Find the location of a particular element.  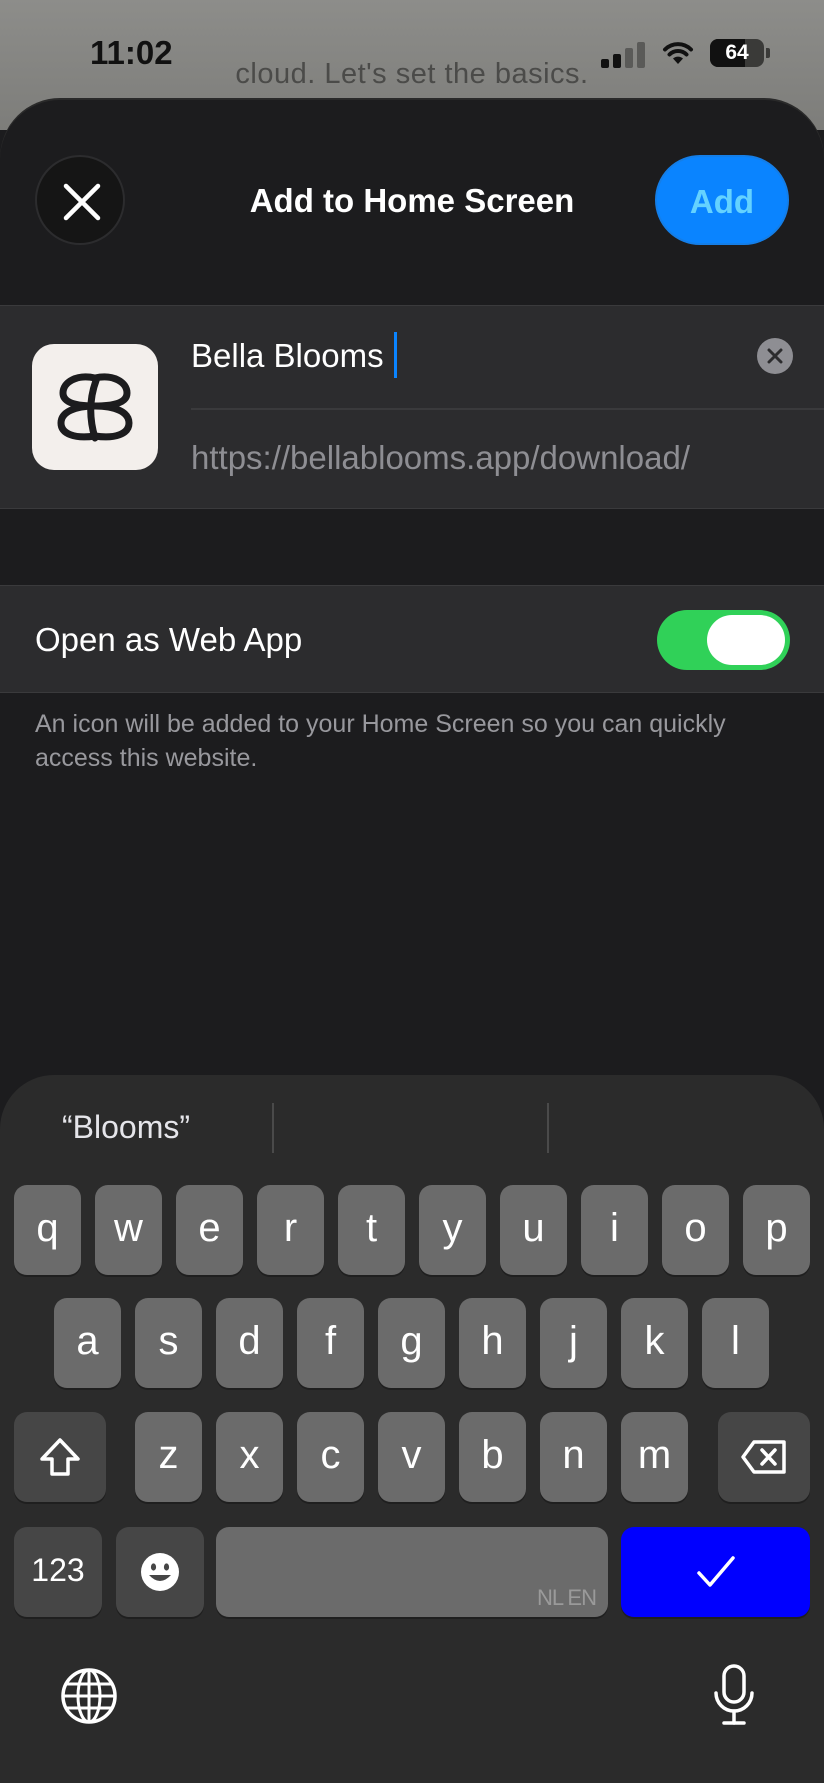

key-h: h is located at coordinates (492, 1343).